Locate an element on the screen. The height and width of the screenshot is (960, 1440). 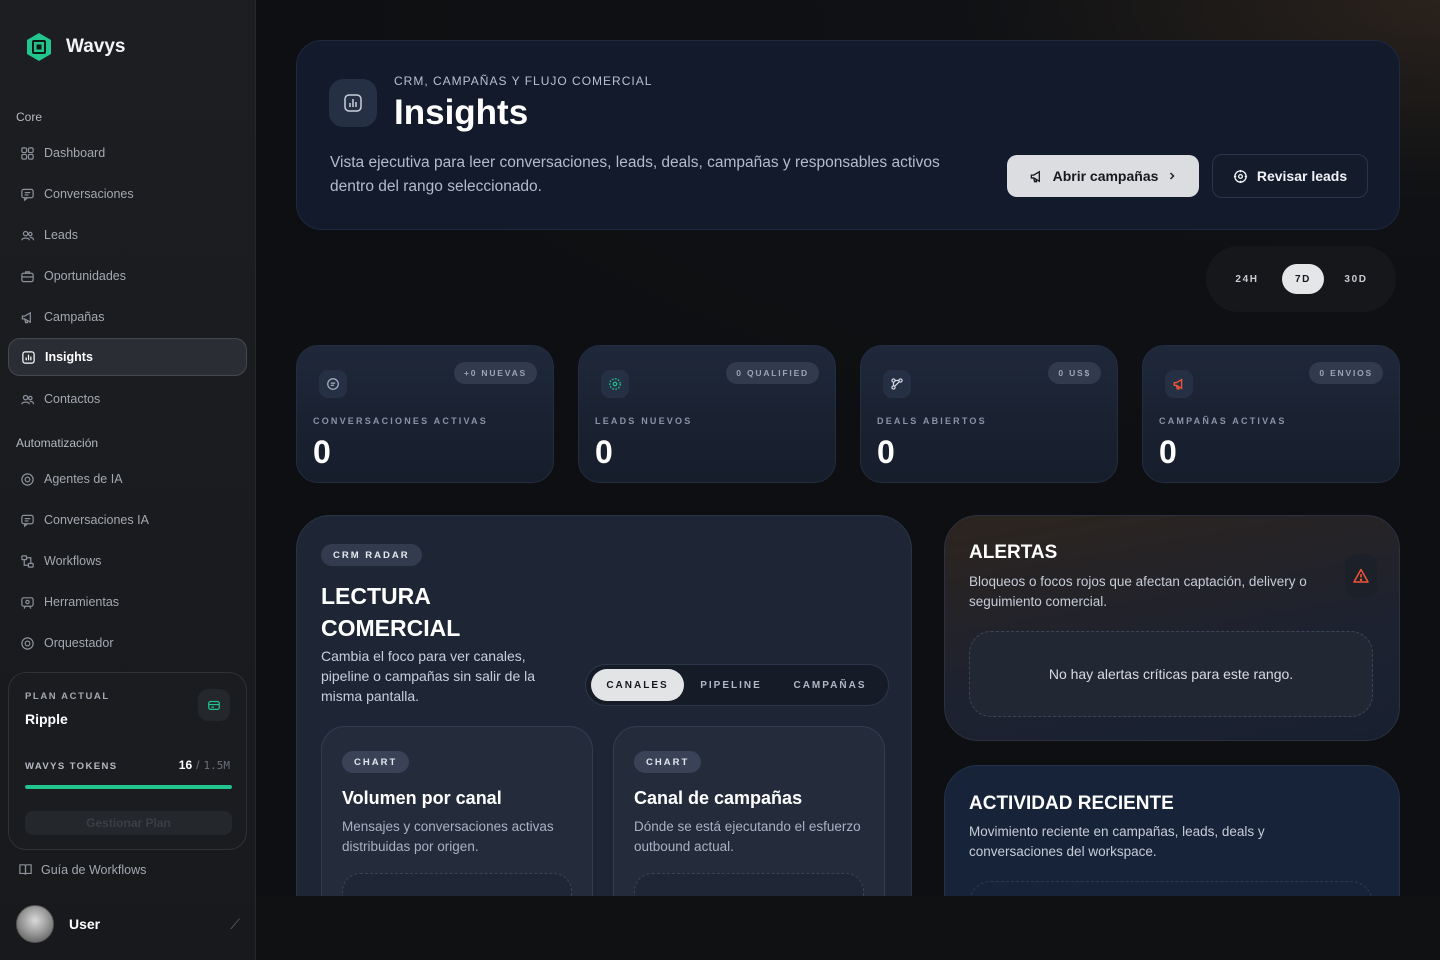
stat-badge: 0 QUALIFIED is located at coordinates (772, 373).